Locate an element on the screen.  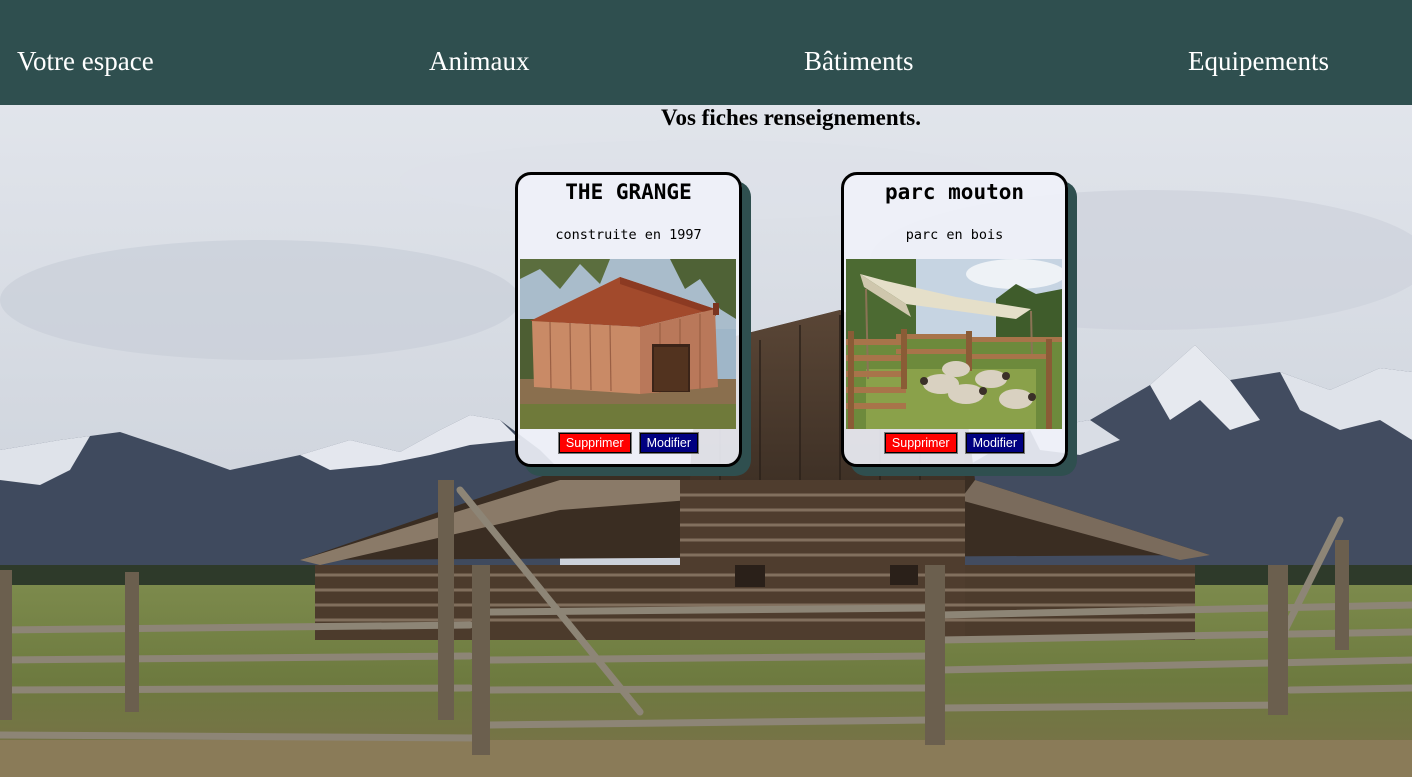
nav-item-votre-espace: Votre espace is located at coordinates (85, 61).